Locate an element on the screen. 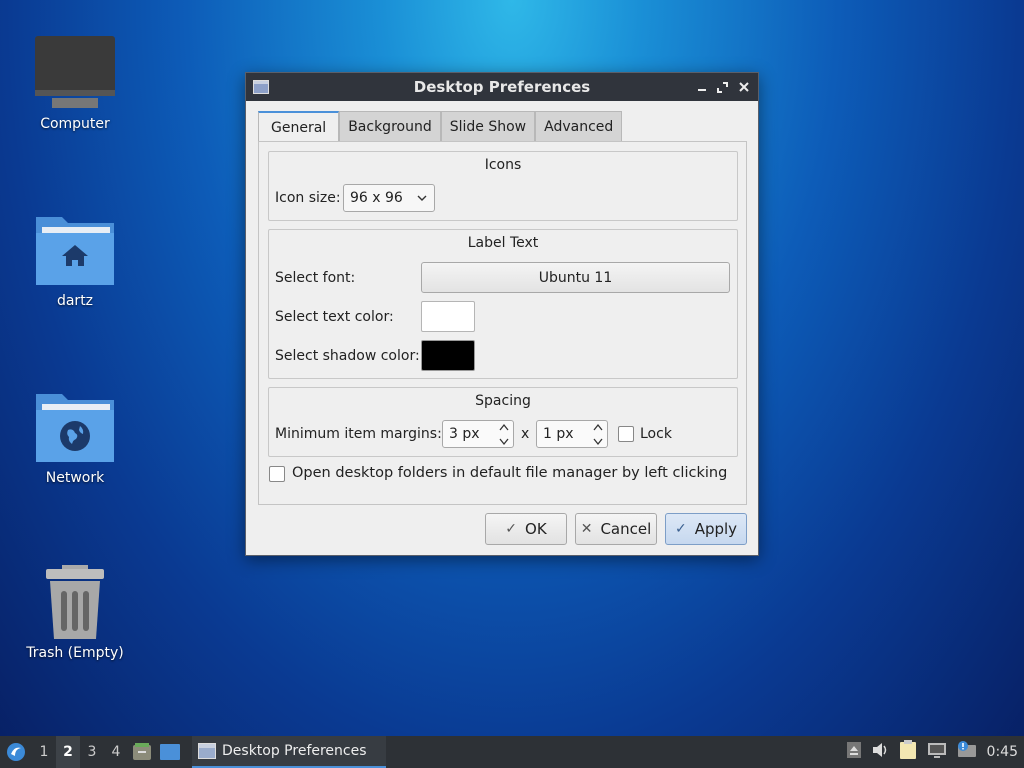  desktop-icon-label: Network is located at coordinates (75, 478).